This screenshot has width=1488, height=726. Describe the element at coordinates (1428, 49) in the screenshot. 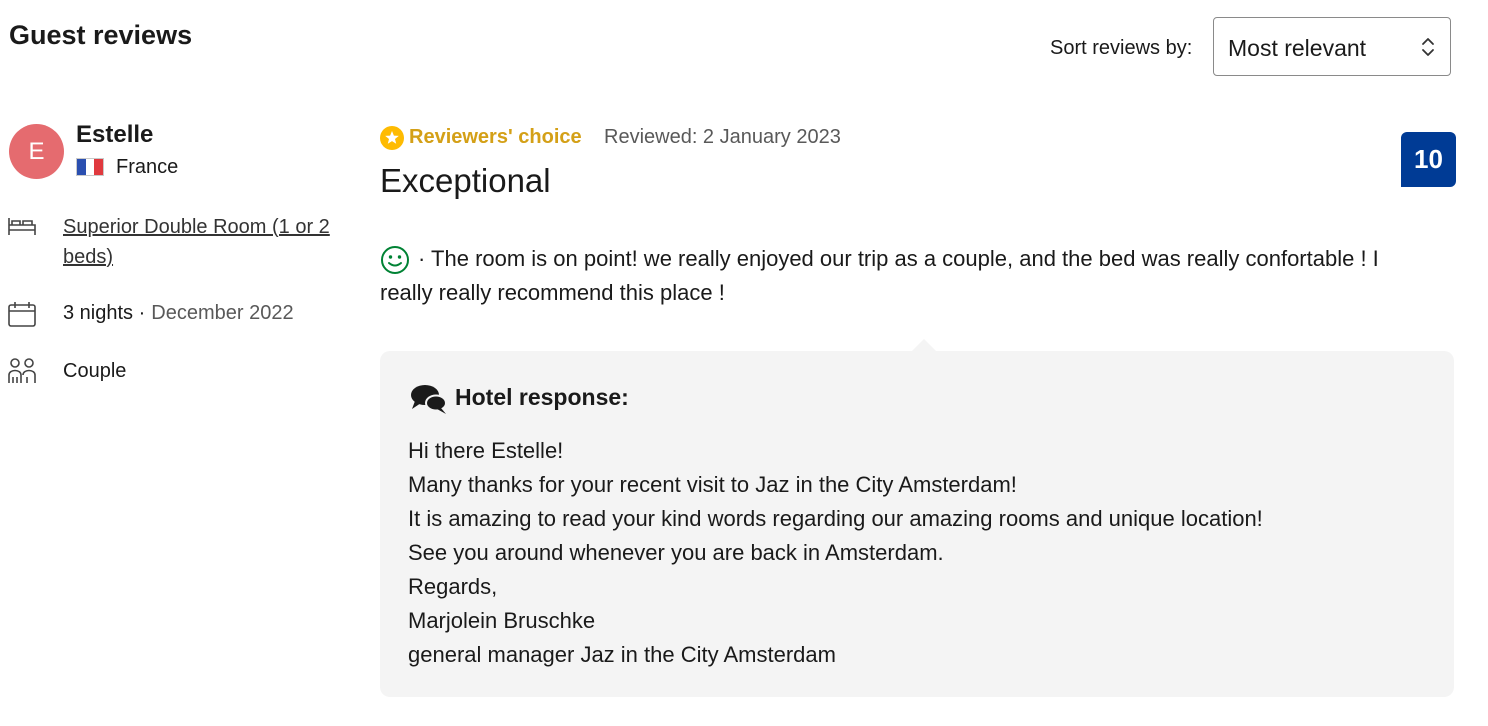

I see `chevron-up-down-icon` at that location.